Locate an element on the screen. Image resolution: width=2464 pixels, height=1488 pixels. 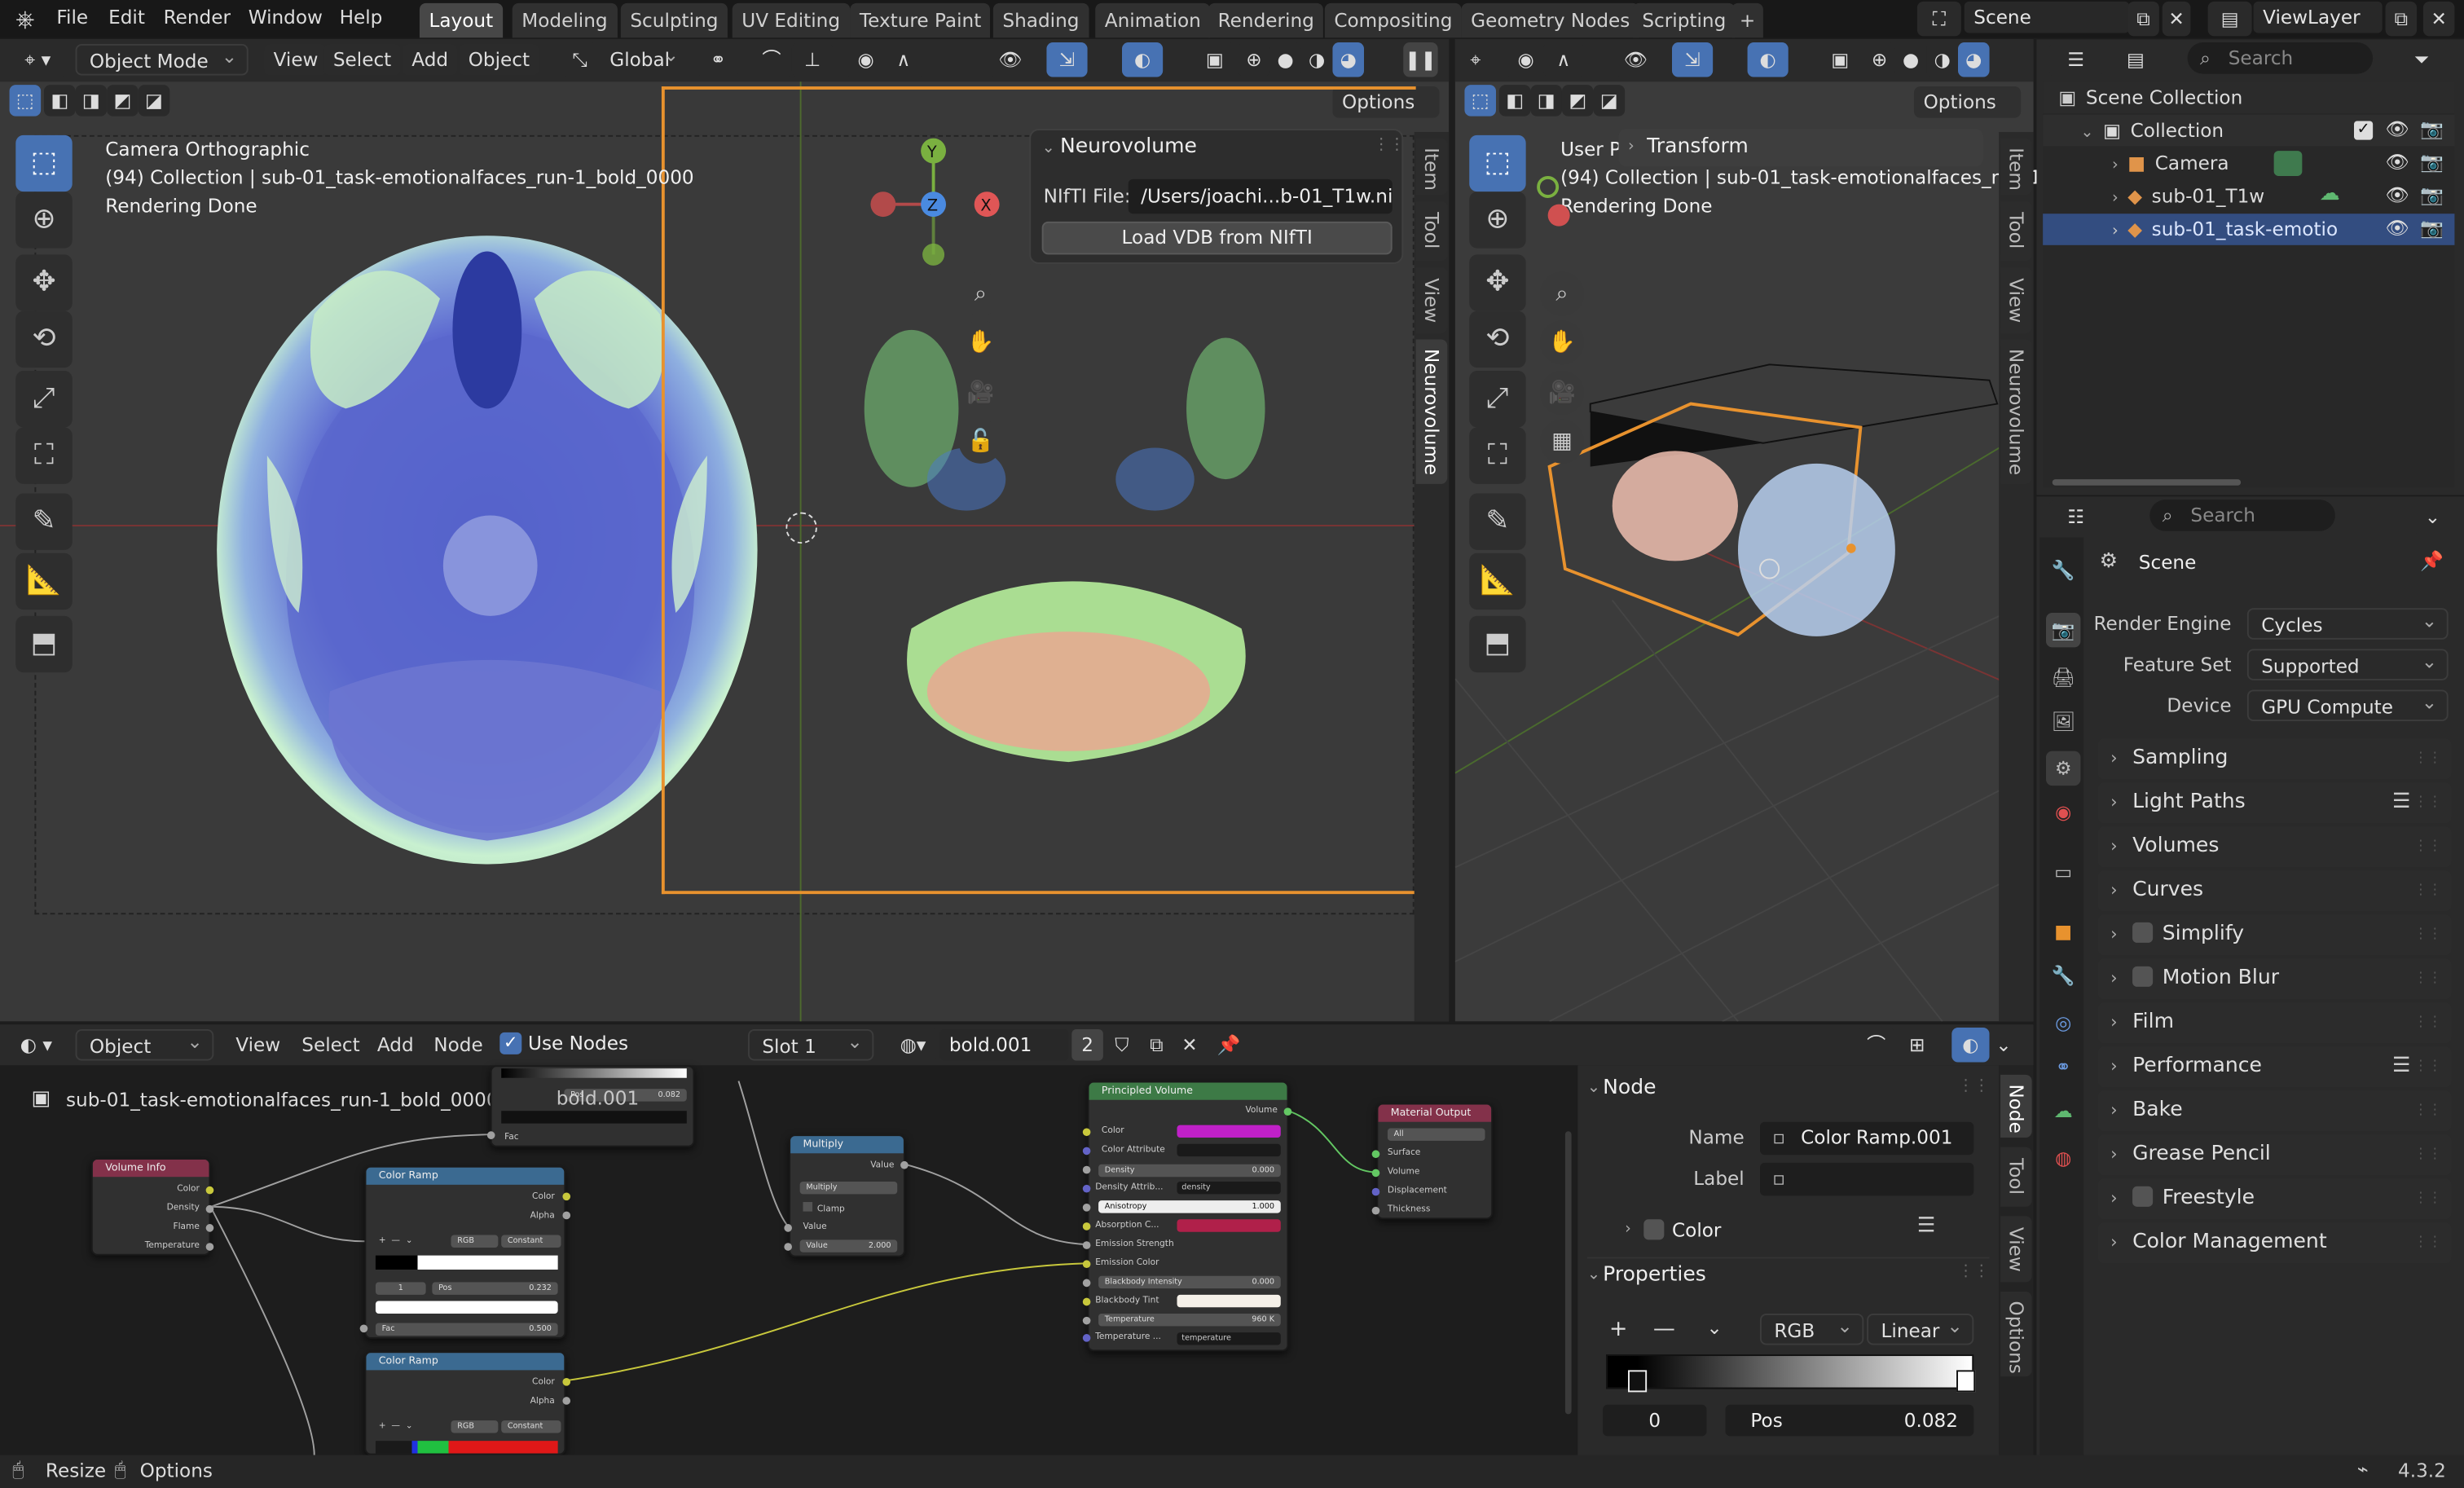
panel-bake: › Bake ⋮⋮ is located at coordinates (2274, 1111).